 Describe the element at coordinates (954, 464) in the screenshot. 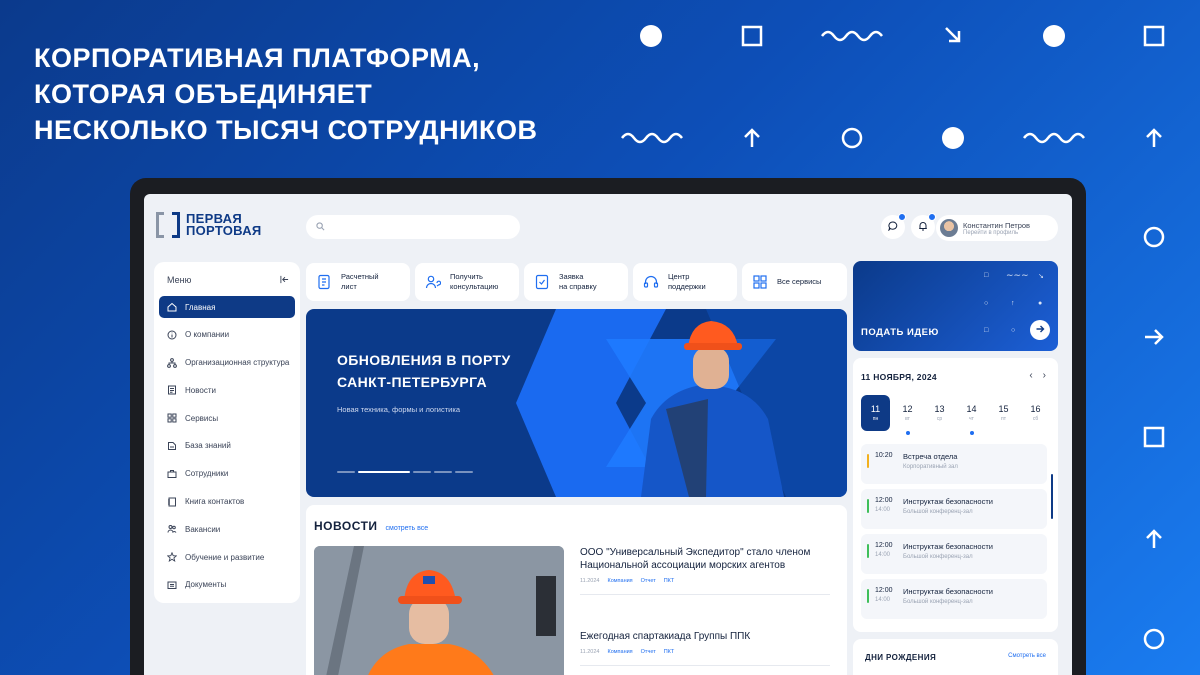

I see `calendar-event: 10:20 Встреча отдела Корпоративный зал` at that location.